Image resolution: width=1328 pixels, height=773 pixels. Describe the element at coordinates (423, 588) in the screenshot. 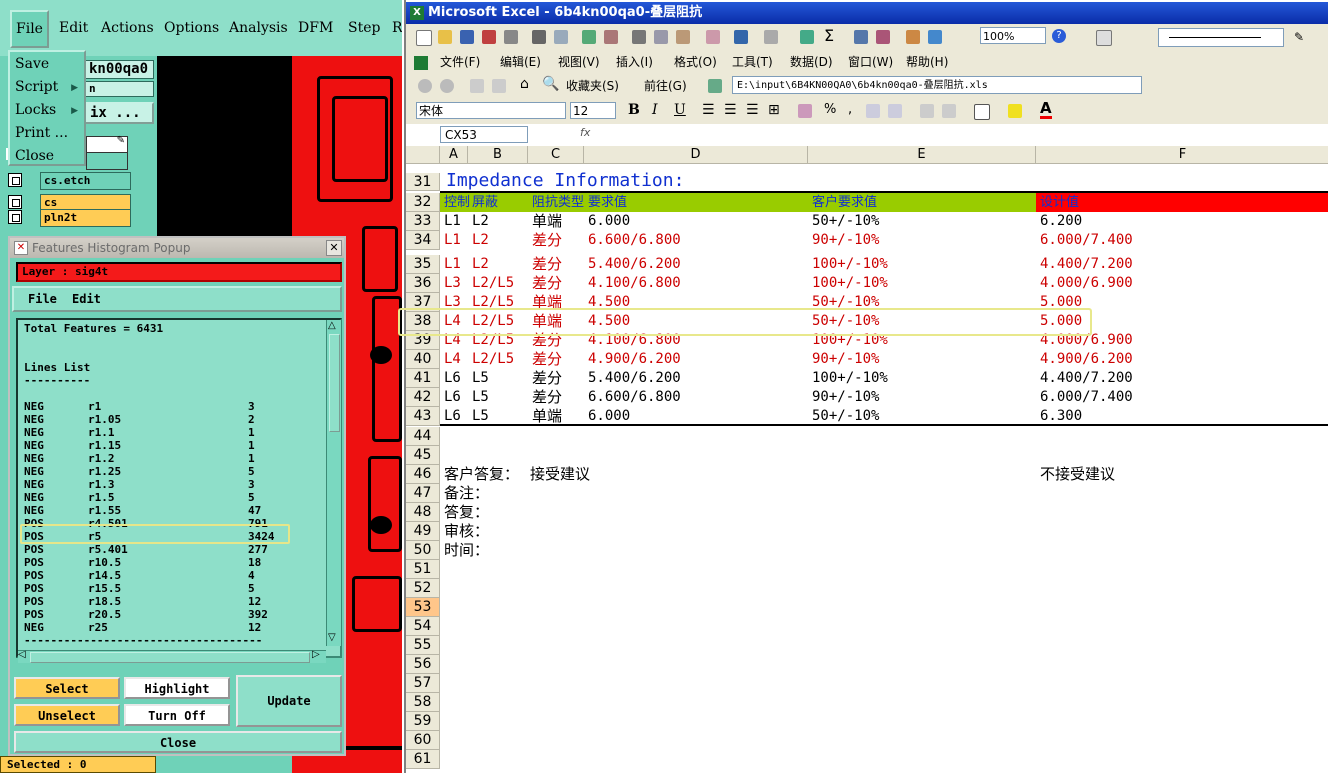

I see `row-header: 52` at that location.